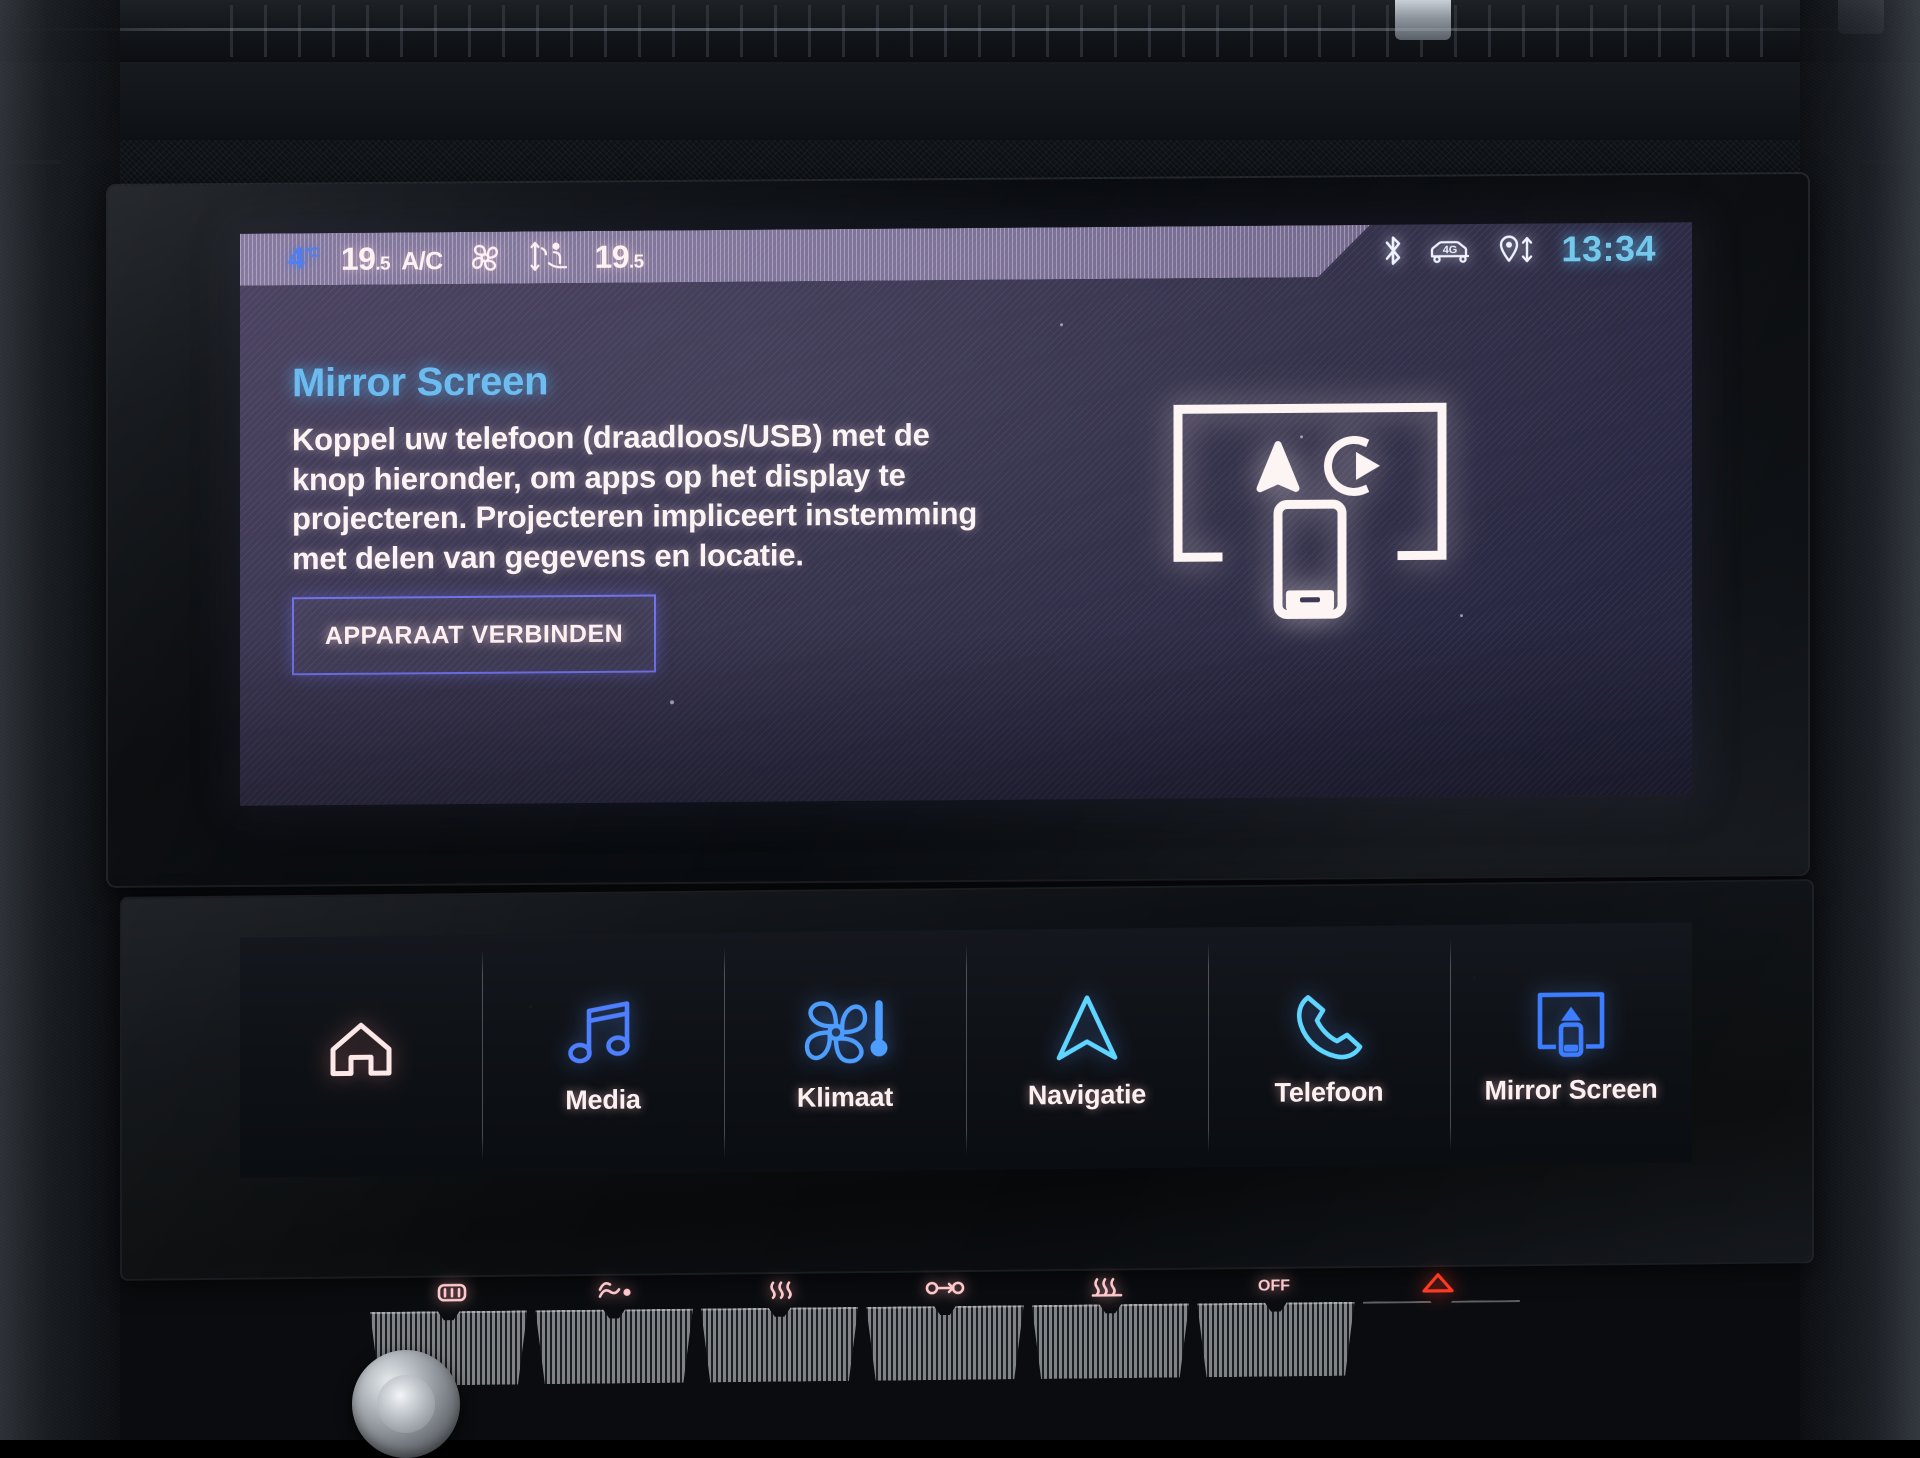 This screenshot has height=1458, width=1920. I want to click on climate-switch-keys, so click(945, 1347).